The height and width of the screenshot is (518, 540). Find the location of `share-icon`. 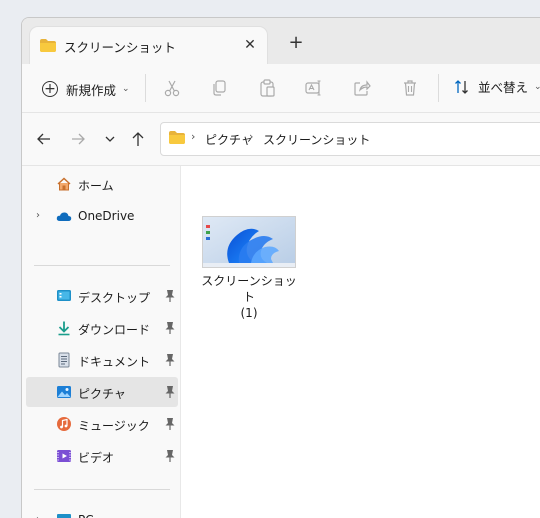

share-icon is located at coordinates (362, 88).